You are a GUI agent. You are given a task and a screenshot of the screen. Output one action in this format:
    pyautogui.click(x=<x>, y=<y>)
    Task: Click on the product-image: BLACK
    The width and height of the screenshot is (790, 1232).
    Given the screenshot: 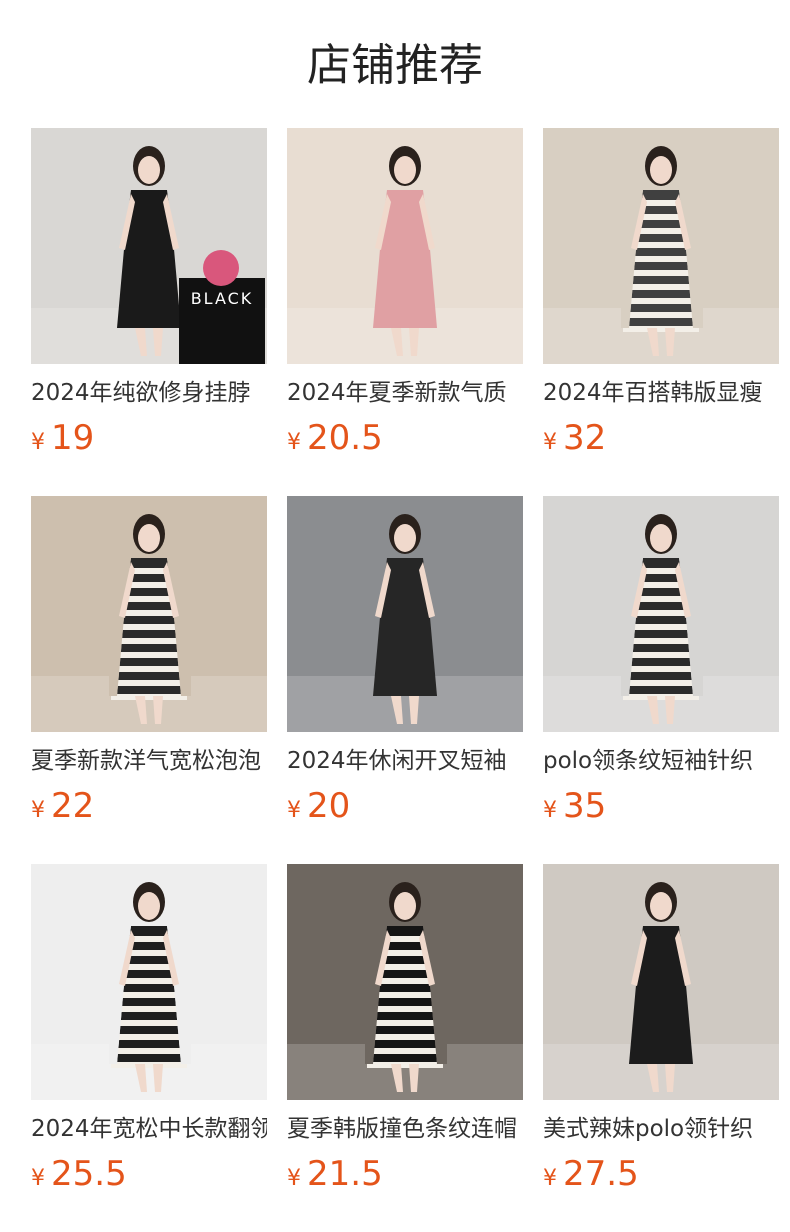 What is the action you would take?
    pyautogui.click(x=149, y=246)
    